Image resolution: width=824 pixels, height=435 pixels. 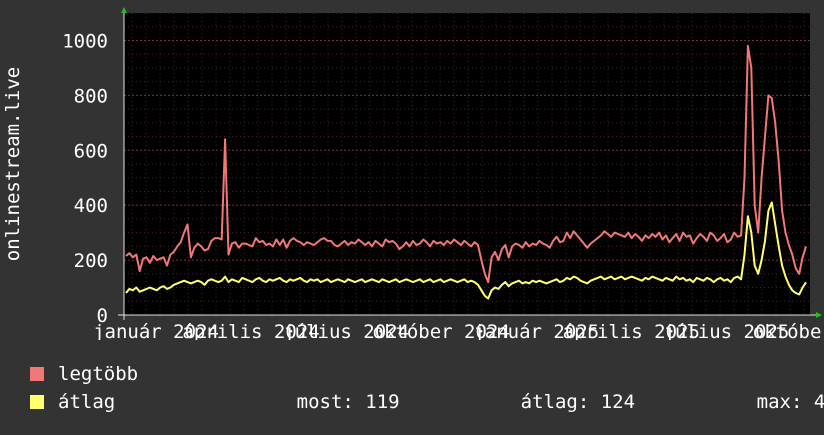 I want to click on stat-avg-value: 124, so click(x=618, y=402).